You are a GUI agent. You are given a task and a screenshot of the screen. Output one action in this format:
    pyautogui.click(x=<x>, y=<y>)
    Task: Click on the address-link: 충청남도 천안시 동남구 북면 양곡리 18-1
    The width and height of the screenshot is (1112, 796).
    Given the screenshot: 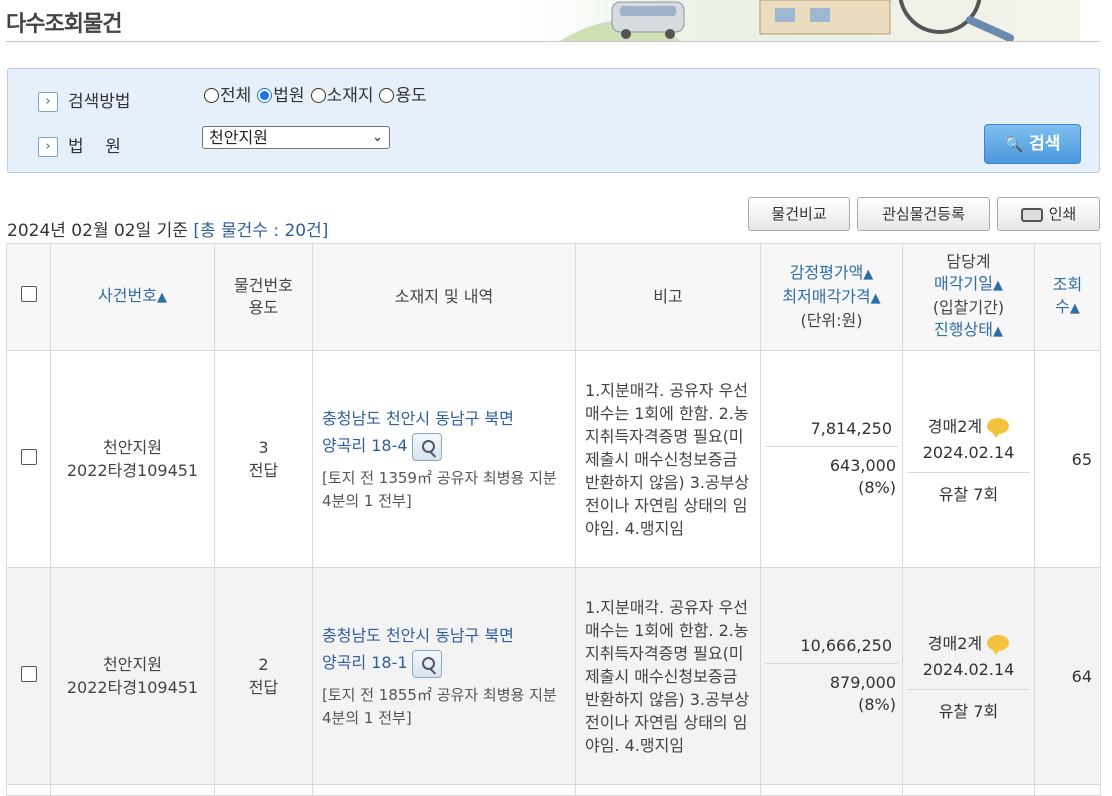 What is the action you would take?
    pyautogui.click(x=444, y=650)
    